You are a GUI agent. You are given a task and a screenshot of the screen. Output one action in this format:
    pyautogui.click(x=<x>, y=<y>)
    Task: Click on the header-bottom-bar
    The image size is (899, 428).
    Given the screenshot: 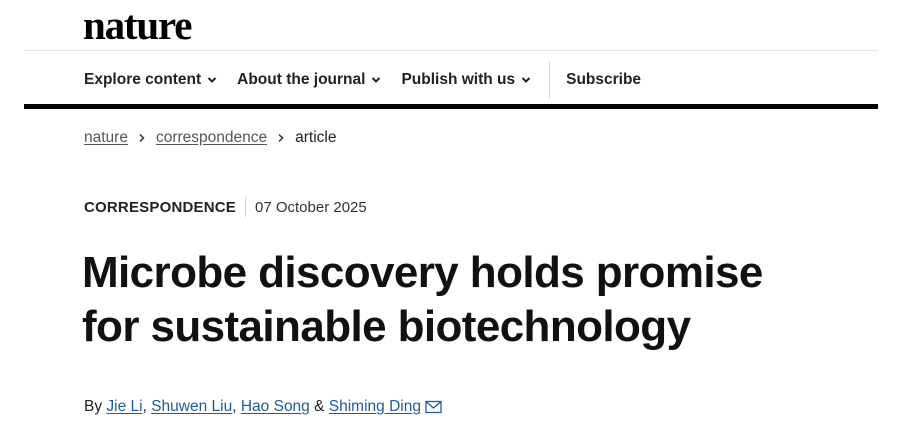 What is the action you would take?
    pyautogui.click(x=451, y=106)
    